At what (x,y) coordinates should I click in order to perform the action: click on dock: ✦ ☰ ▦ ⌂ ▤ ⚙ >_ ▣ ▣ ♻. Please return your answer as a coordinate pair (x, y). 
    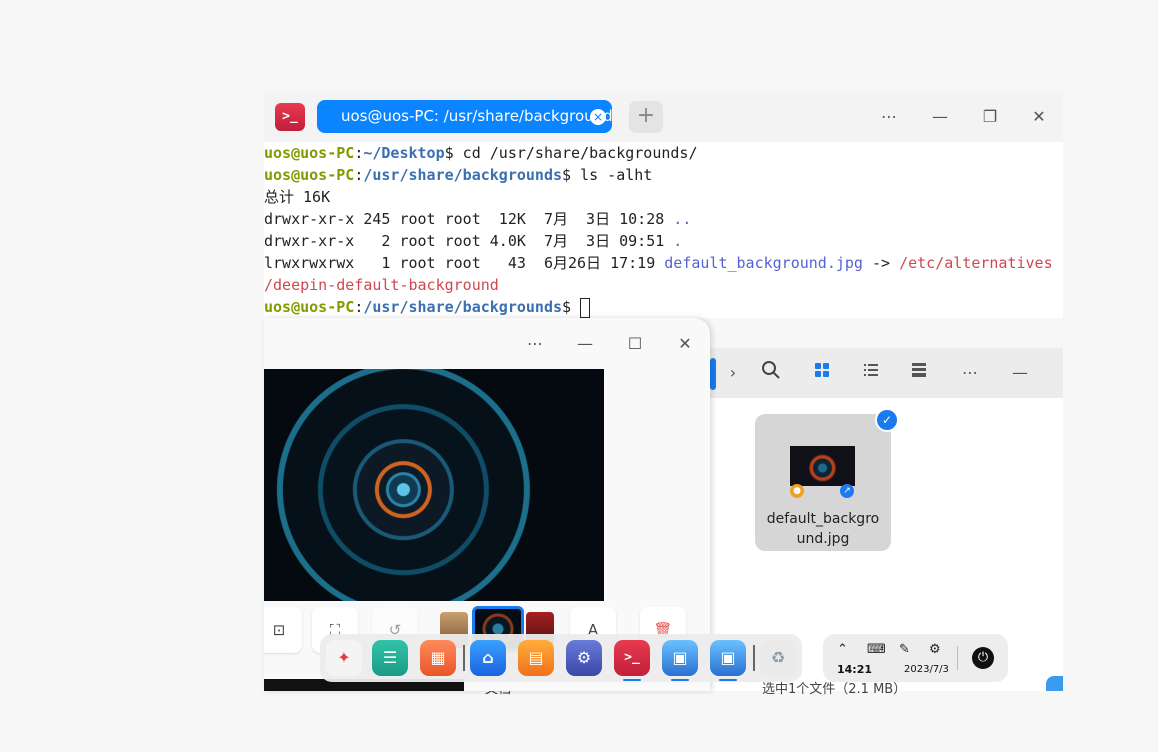
    Looking at the image, I should click on (561, 658).